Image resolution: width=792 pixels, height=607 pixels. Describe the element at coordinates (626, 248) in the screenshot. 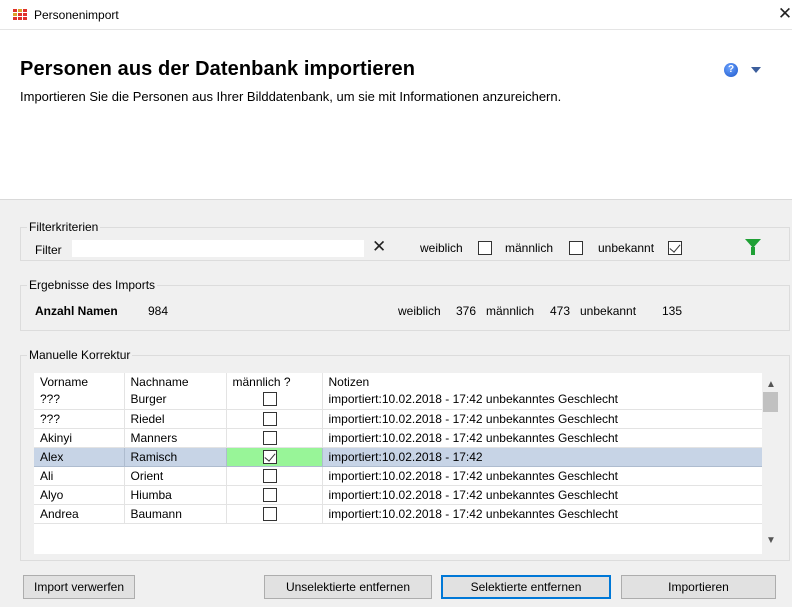

I see `unbekannt-label: unbekannt` at that location.